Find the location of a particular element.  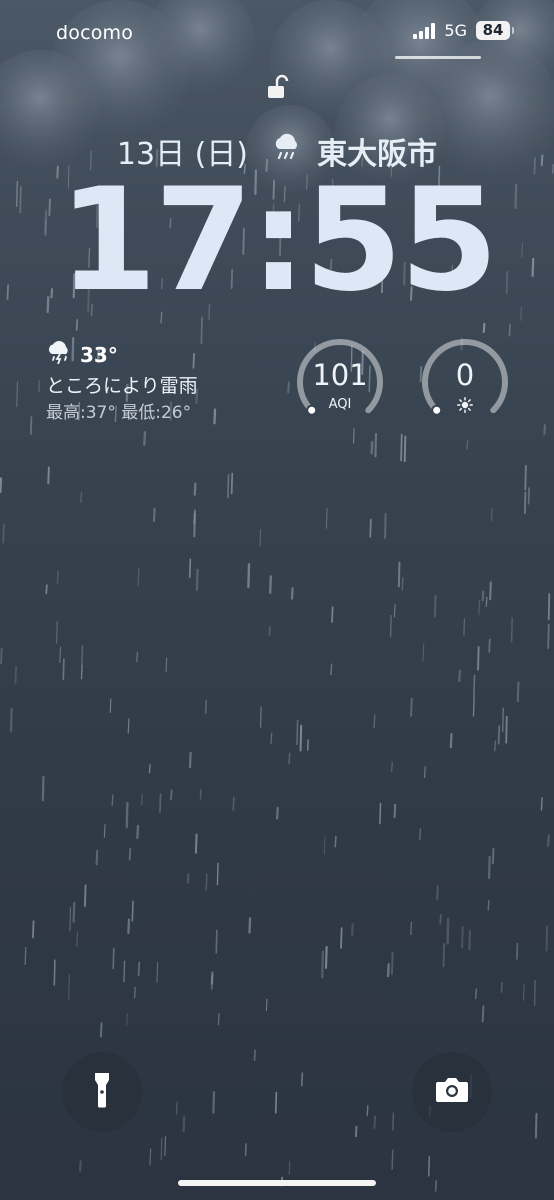

uv-widget: 0 is located at coordinates (465, 382).